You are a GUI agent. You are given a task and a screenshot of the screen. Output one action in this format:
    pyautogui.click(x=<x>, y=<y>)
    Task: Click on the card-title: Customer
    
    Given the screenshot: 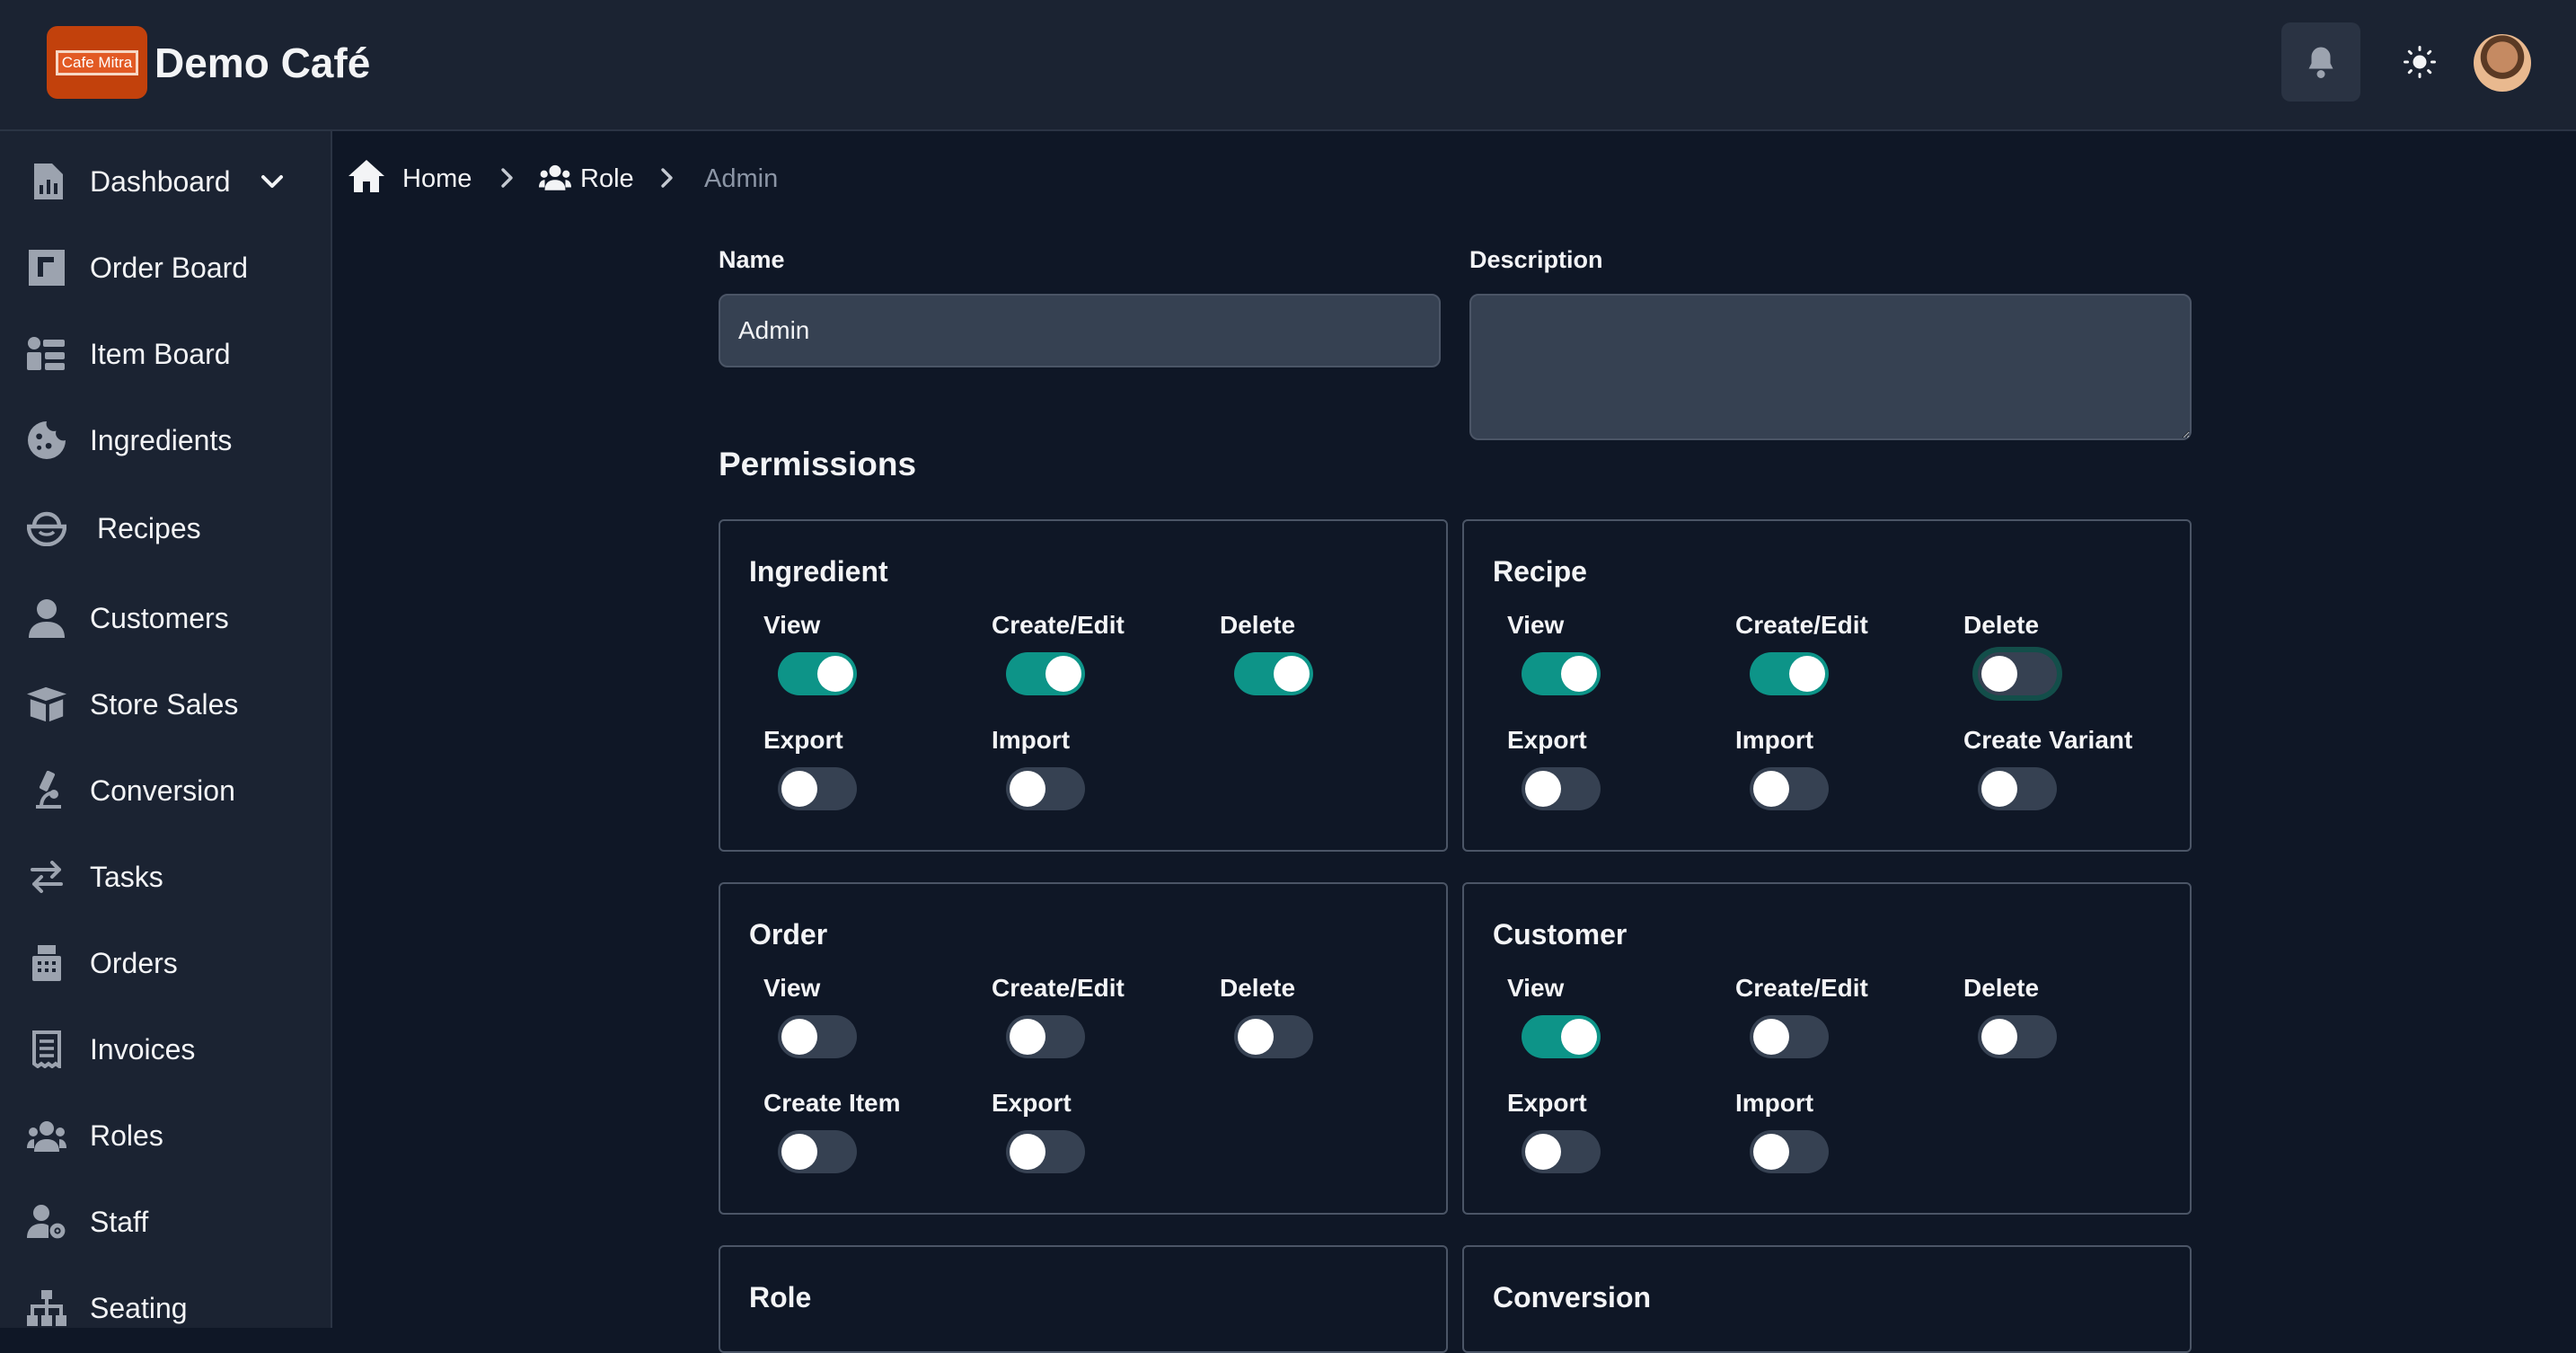 What is the action you would take?
    pyautogui.click(x=1560, y=934)
    